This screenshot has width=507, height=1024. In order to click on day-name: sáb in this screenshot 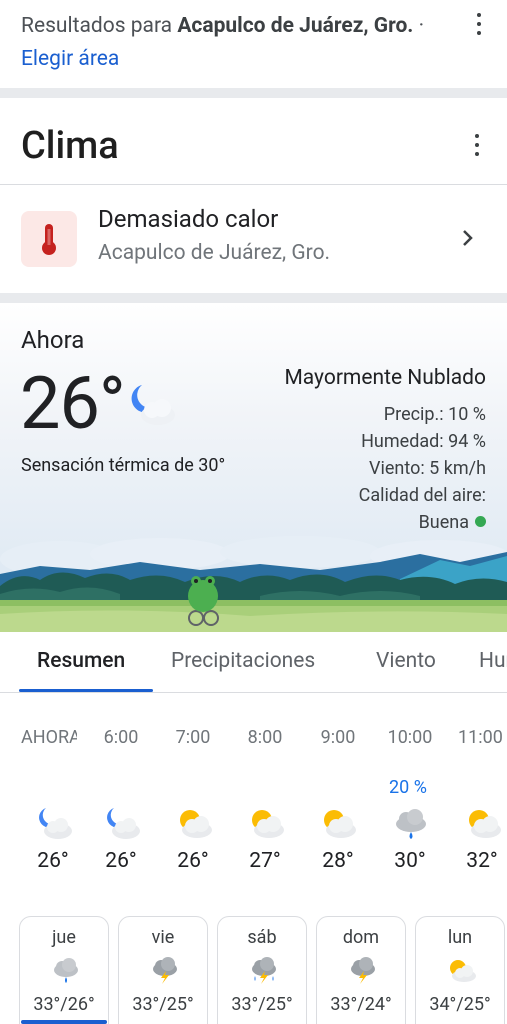, I will do `click(262, 937)`.